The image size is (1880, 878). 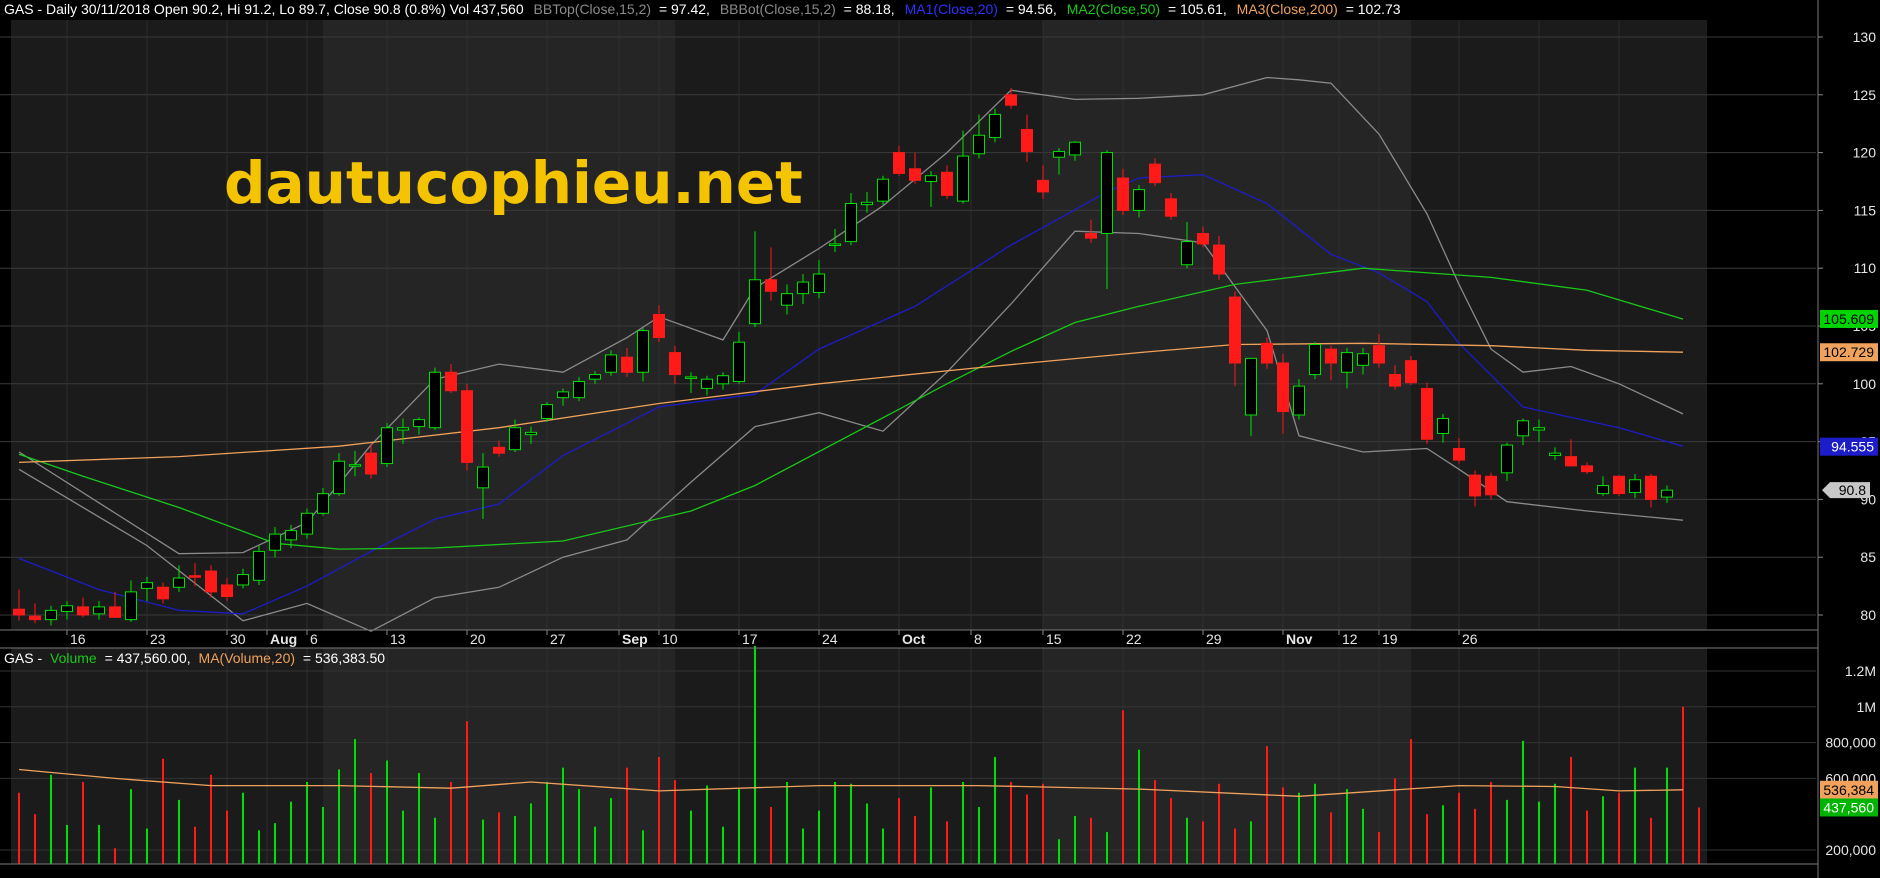 I want to click on price-tag: 102.729, so click(x=1849, y=352).